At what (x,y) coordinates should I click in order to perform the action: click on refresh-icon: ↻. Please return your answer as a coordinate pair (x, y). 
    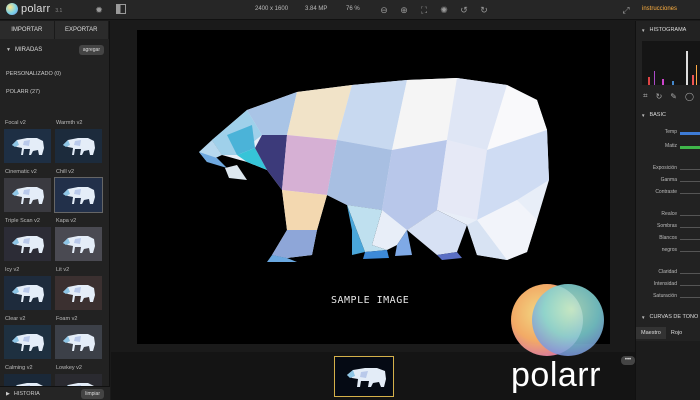
    Looking at the image, I should click on (659, 96).